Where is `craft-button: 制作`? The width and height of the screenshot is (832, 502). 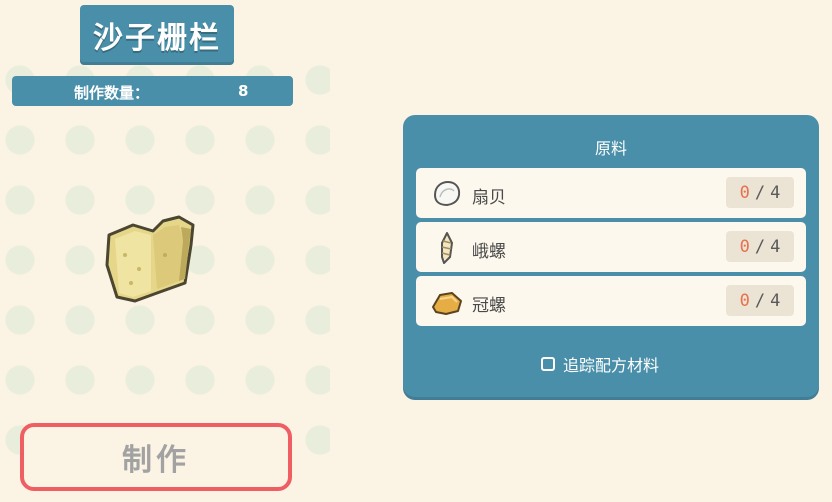
craft-button: 制作 is located at coordinates (156, 457).